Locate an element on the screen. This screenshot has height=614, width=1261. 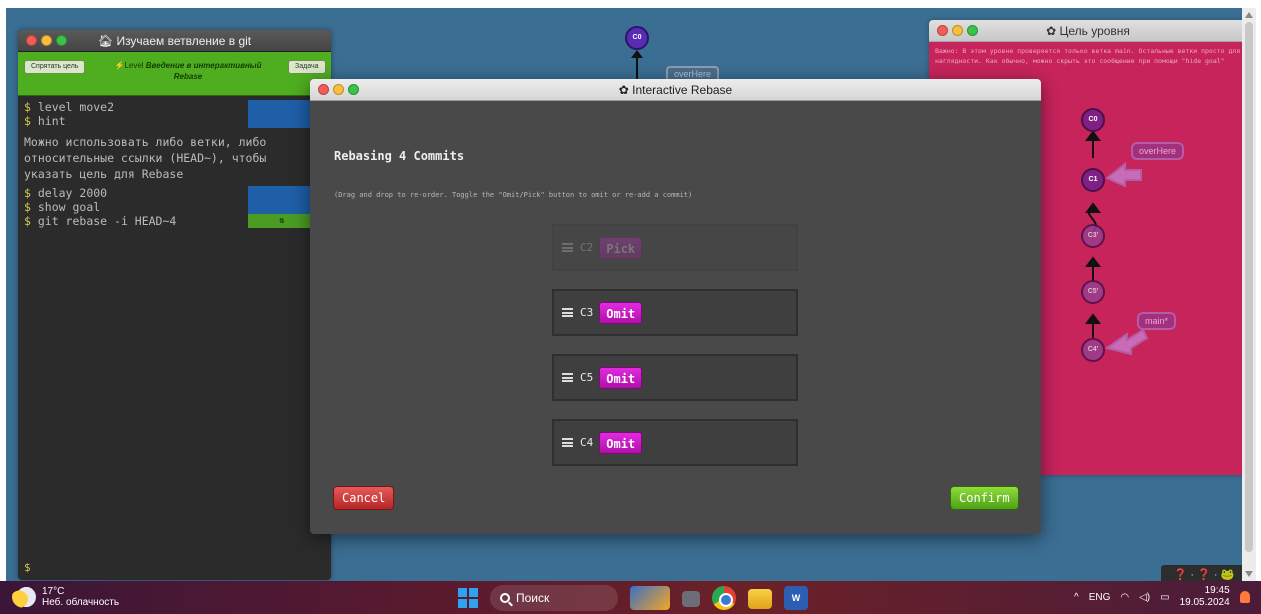
taskbar-apps: Поиск W is located at coordinates (633, 598).